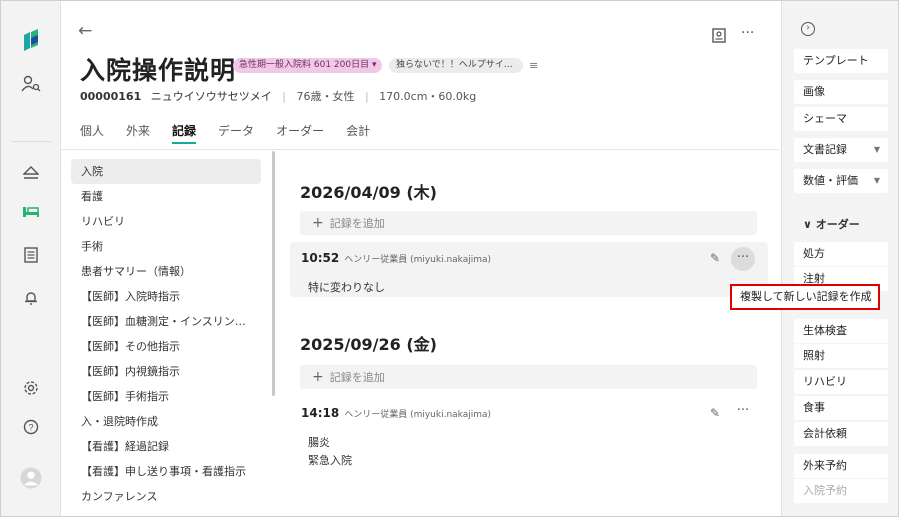 The image size is (899, 517). What do you see at coordinates (92, 133) in the screenshot?
I see `tab-personal: 個人` at bounding box center [92, 133].